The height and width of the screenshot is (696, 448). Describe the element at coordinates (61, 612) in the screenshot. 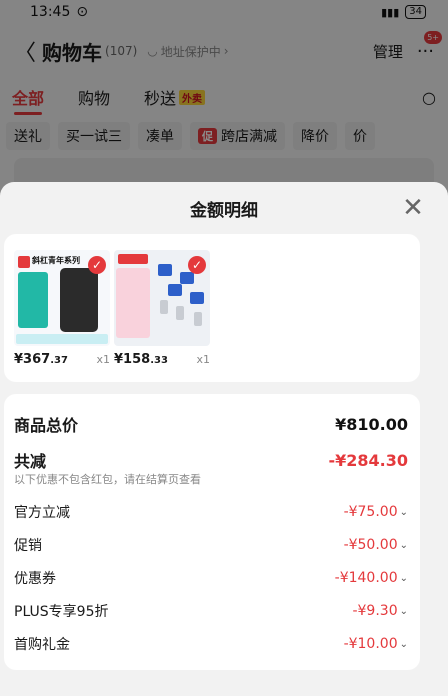

I see `discount-item-label: PLUS专享95折` at that location.